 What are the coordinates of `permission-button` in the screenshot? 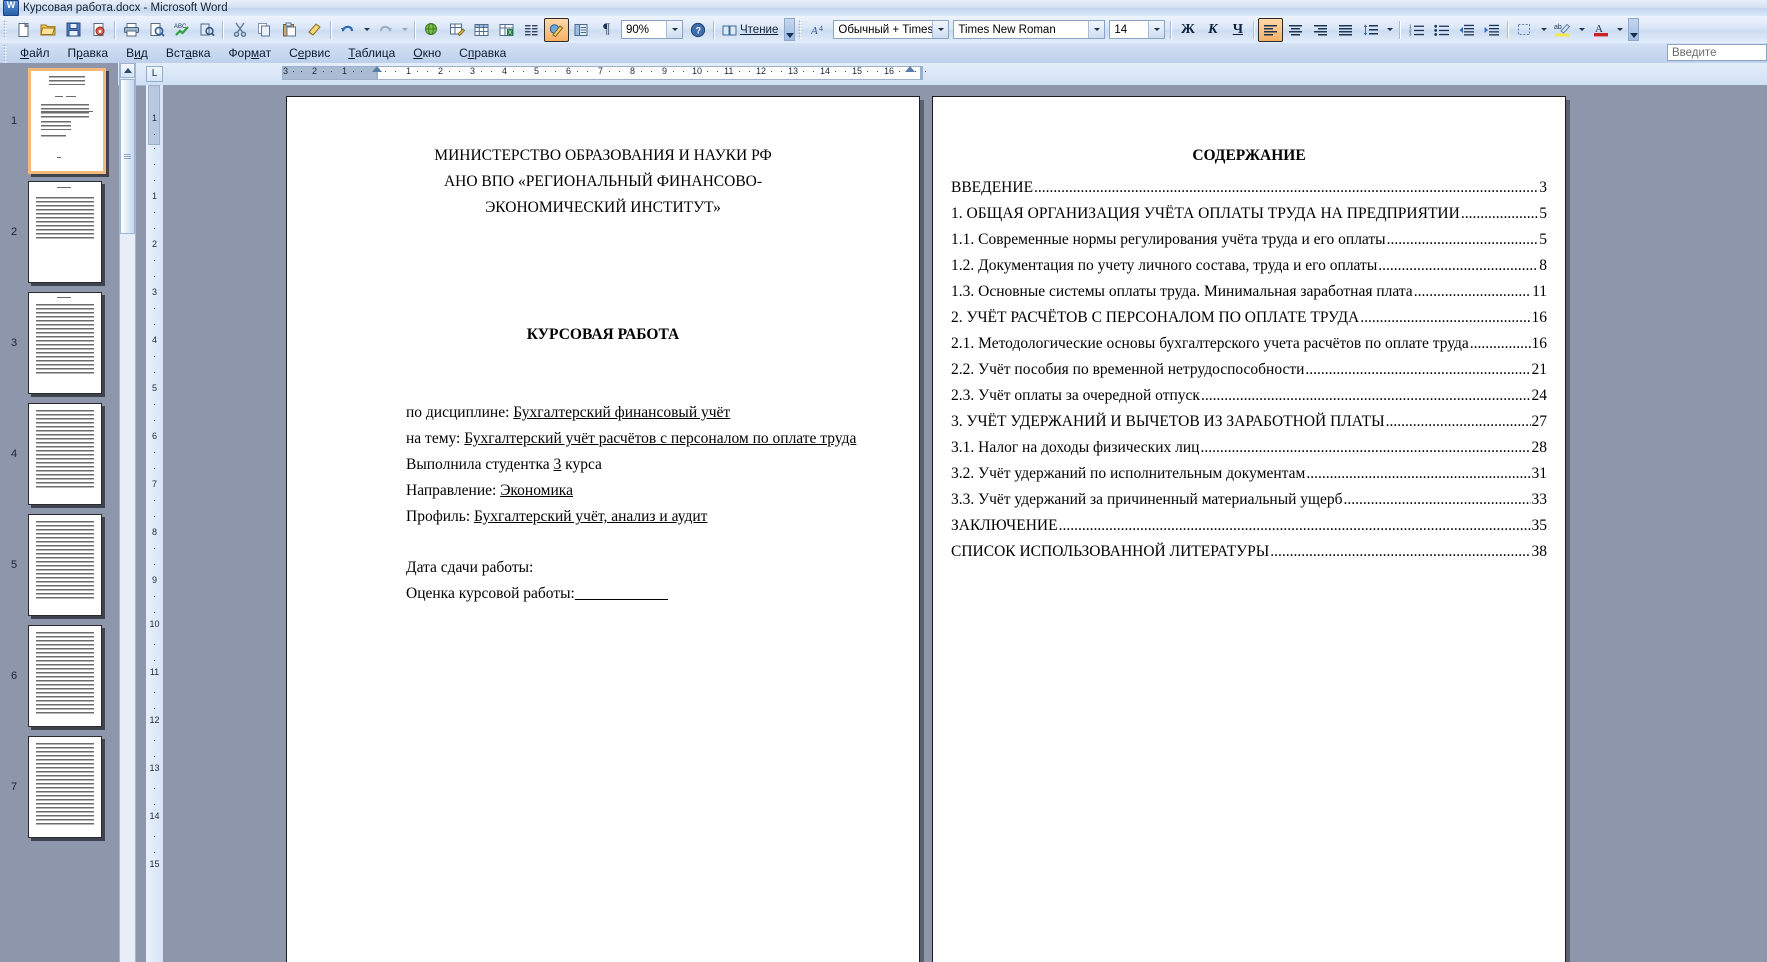 It's located at (98, 30).